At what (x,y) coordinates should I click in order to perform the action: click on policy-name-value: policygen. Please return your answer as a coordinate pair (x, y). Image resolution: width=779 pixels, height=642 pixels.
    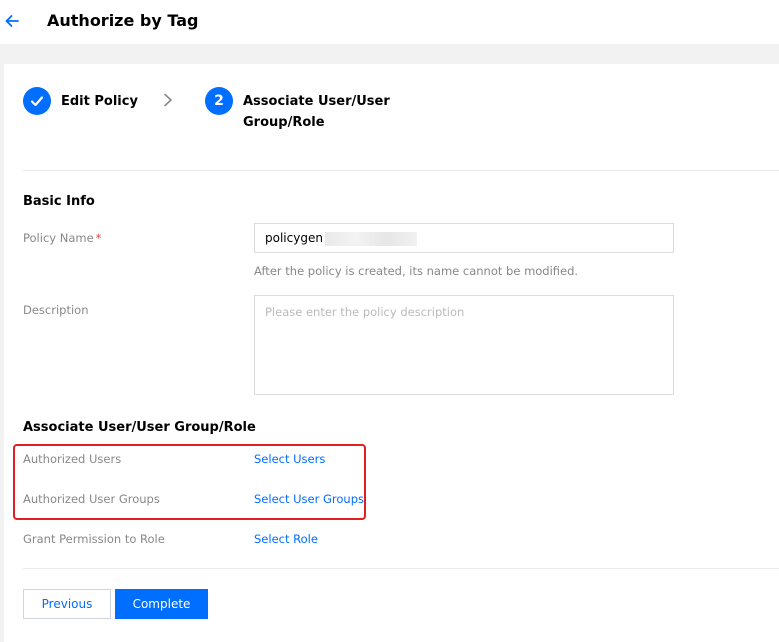
    Looking at the image, I should click on (294, 238).